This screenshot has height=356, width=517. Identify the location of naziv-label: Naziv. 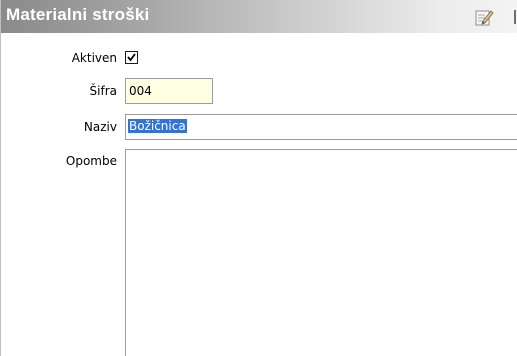
(100, 127).